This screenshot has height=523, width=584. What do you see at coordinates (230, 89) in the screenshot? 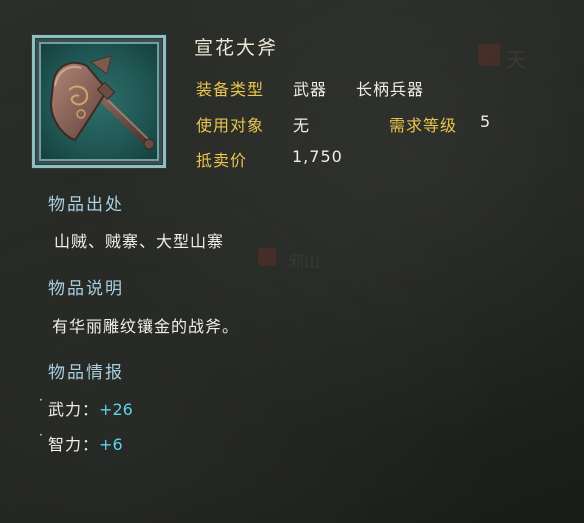
I see `equip-type-label: 装备类型` at bounding box center [230, 89].